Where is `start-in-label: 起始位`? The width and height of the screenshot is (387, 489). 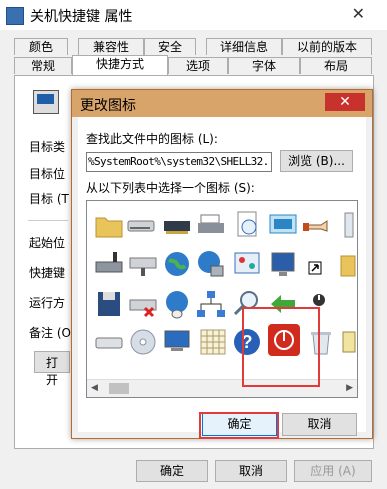
start-in-label: 起始位 is located at coordinates (47, 243).